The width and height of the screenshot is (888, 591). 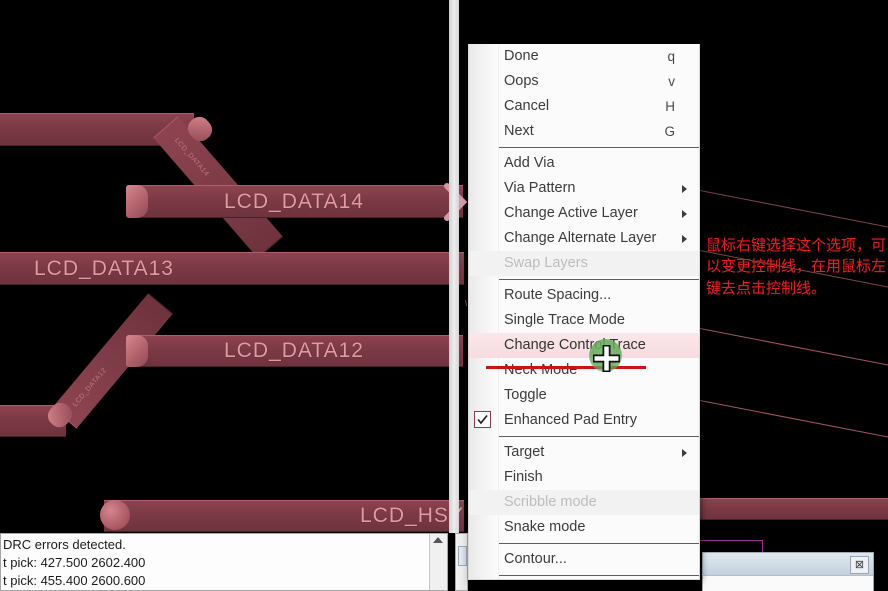 I want to click on menu-item-finish: Finish, so click(x=584, y=477).